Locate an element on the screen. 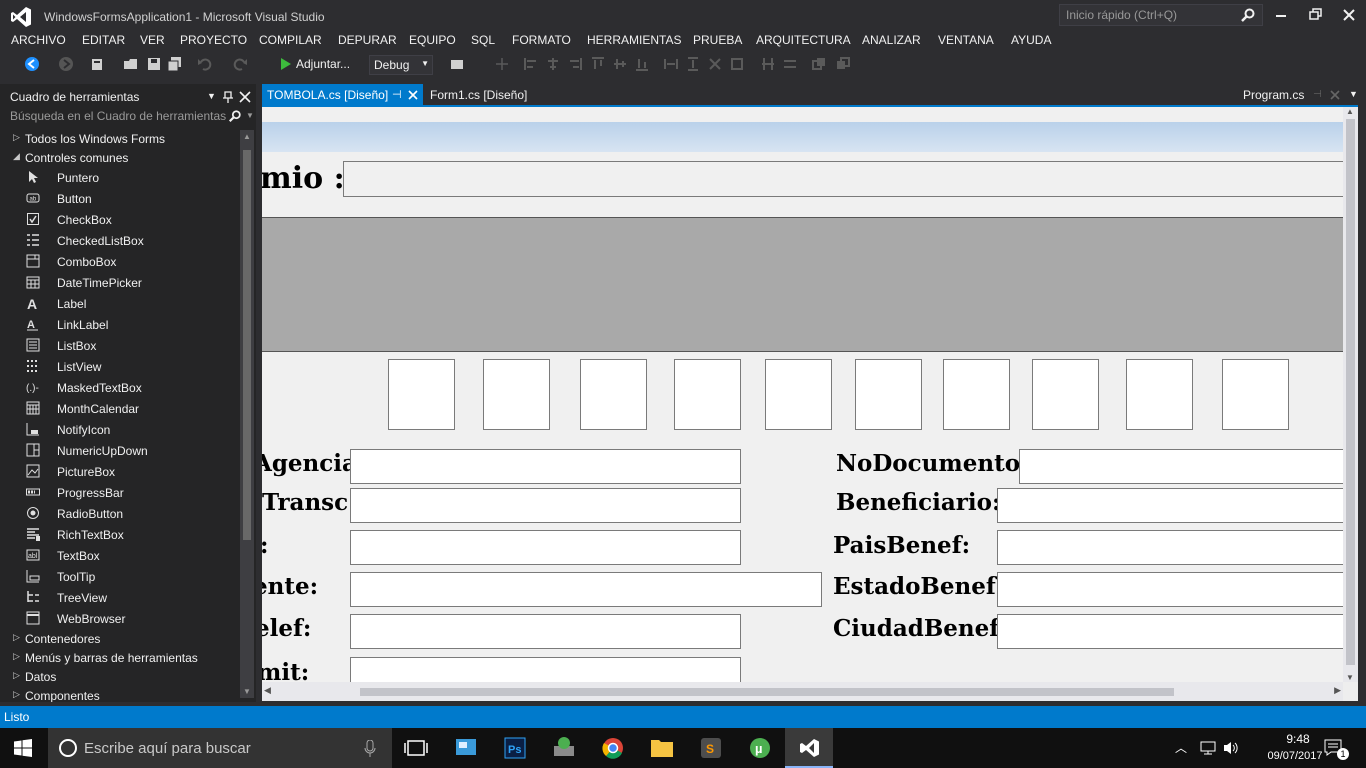 This screenshot has width=1366, height=768. form-textbox-beneficiario is located at coordinates (1170, 505).